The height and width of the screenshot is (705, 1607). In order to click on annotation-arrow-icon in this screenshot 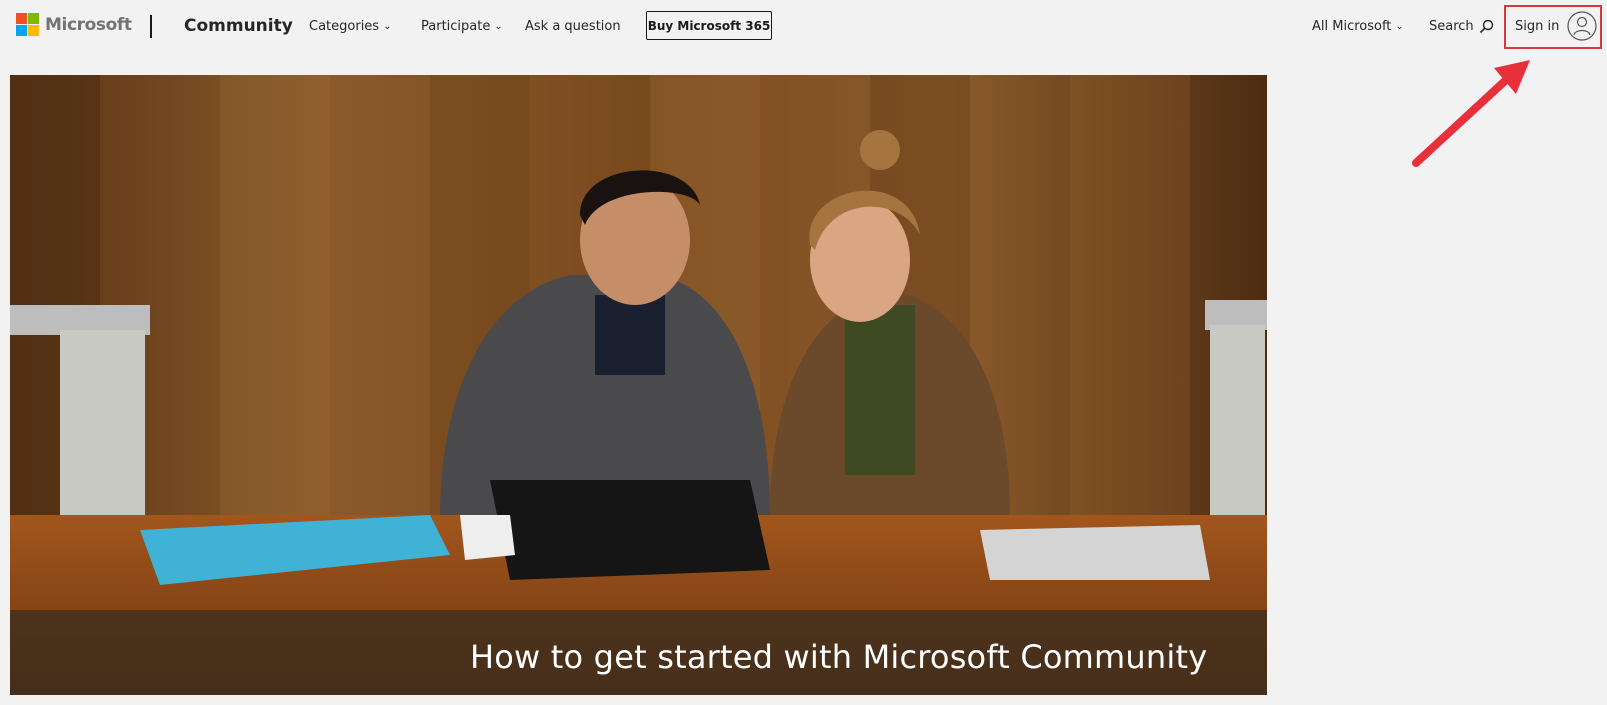, I will do `click(1471, 113)`.